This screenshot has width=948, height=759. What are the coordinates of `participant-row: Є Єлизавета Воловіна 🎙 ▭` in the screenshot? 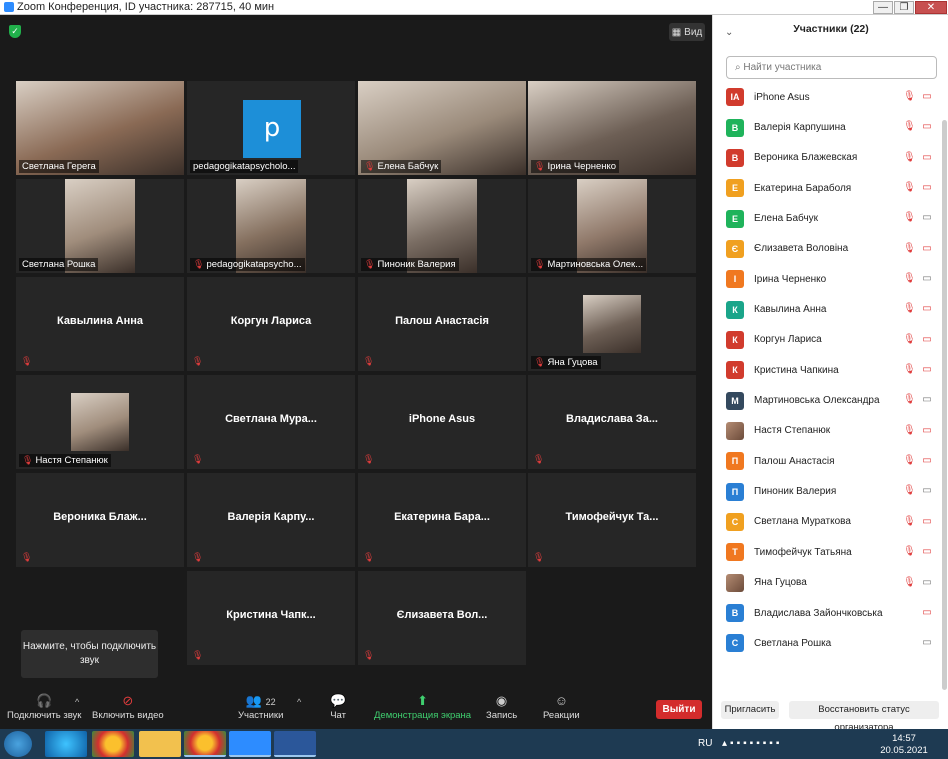 It's located at (827, 249).